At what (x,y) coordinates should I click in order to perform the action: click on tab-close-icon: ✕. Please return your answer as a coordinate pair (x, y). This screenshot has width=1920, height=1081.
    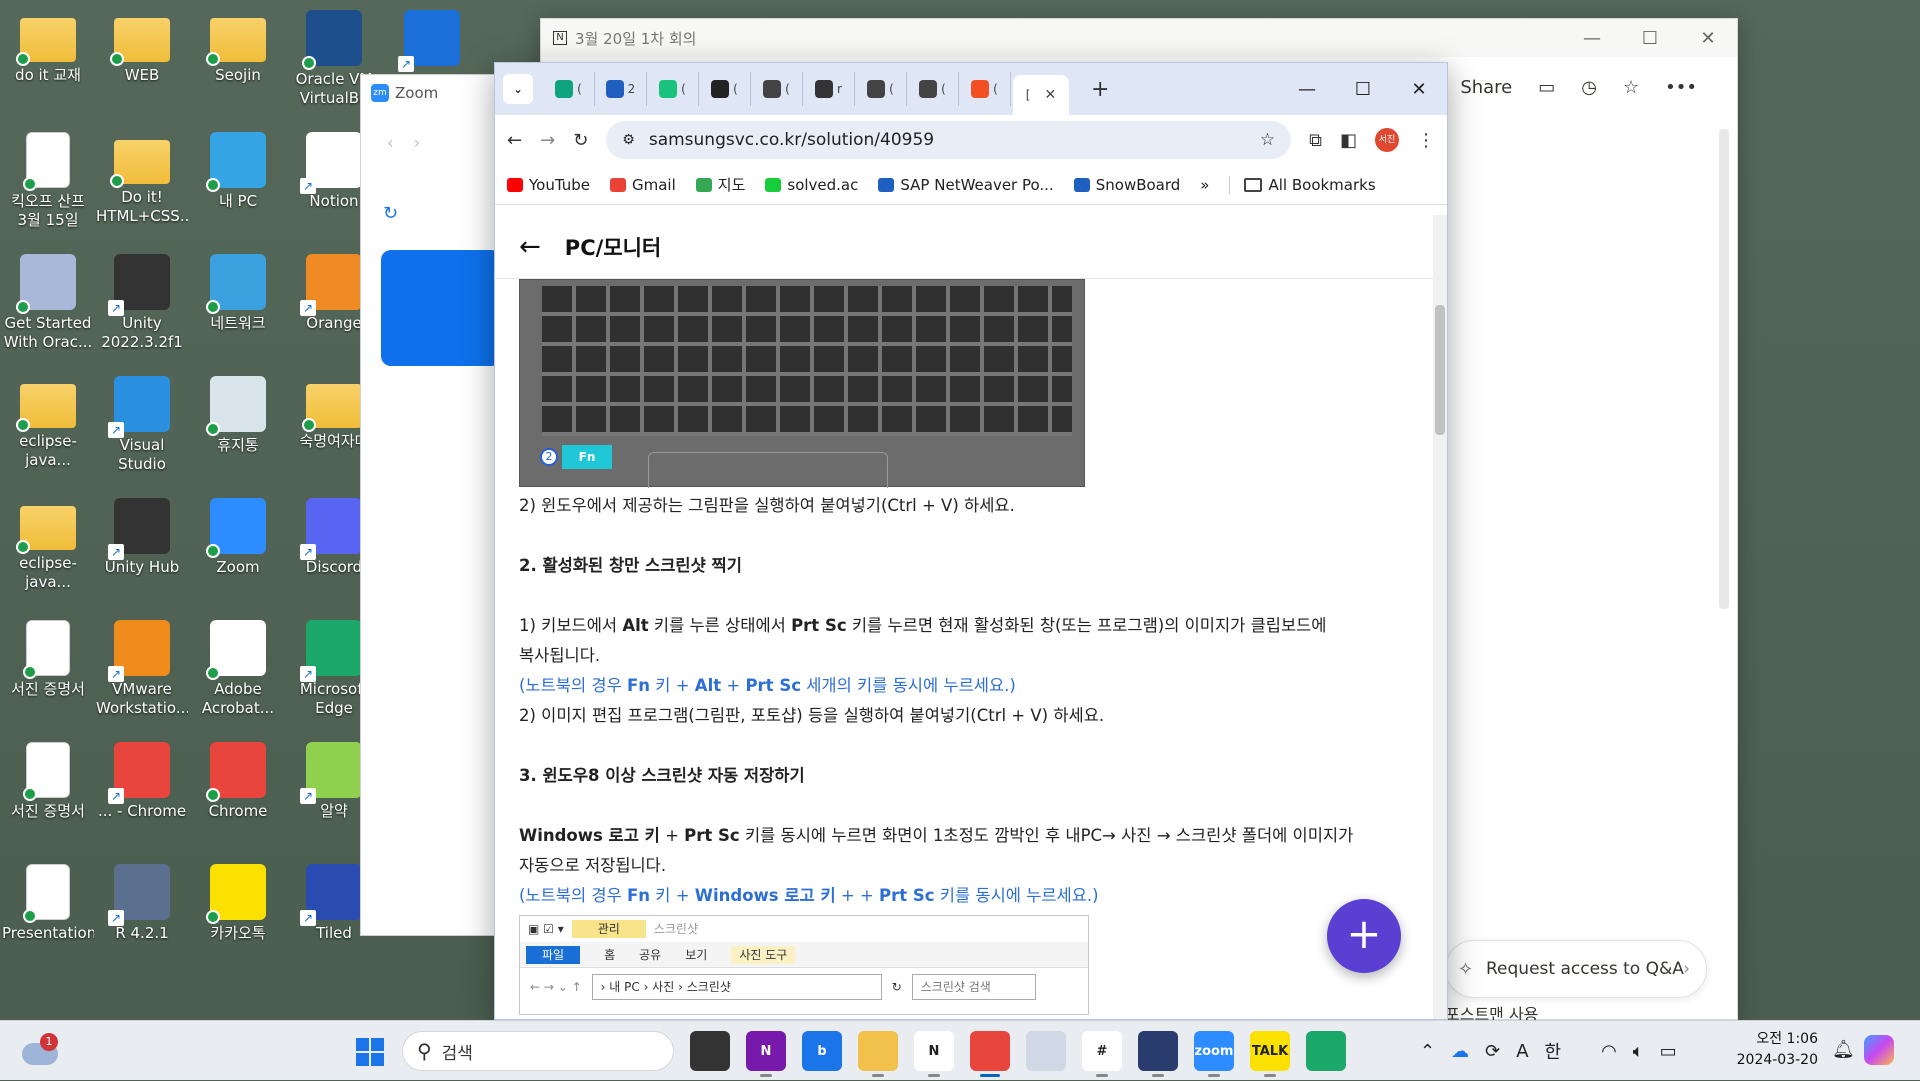
    Looking at the image, I should click on (1050, 95).